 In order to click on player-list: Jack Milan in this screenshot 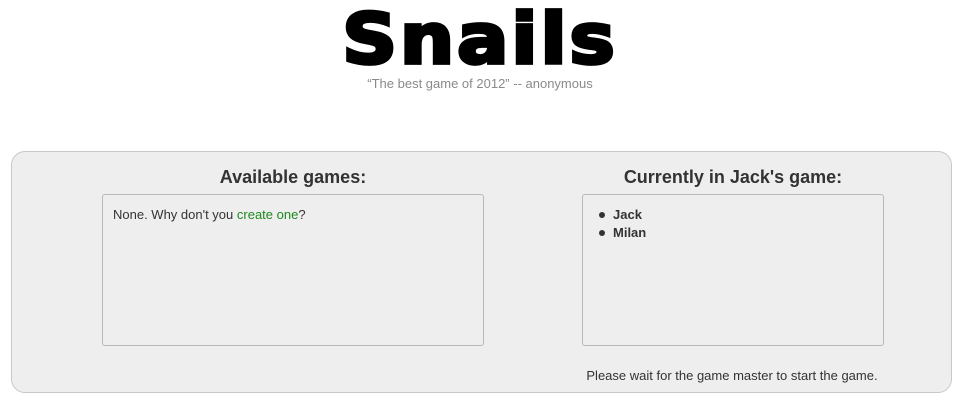, I will do `click(733, 224)`.